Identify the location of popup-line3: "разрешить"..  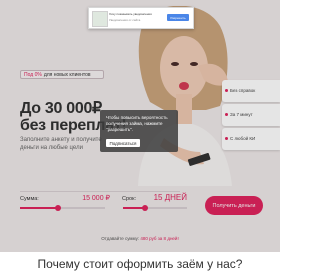
(119, 129).